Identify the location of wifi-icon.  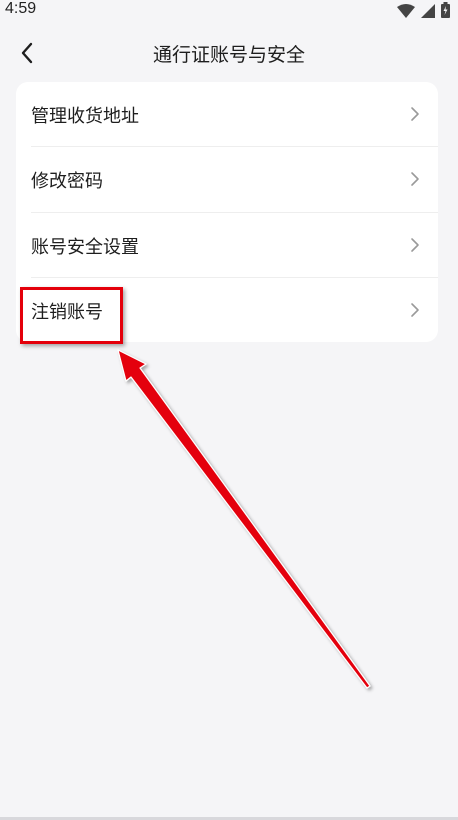
(406, 12).